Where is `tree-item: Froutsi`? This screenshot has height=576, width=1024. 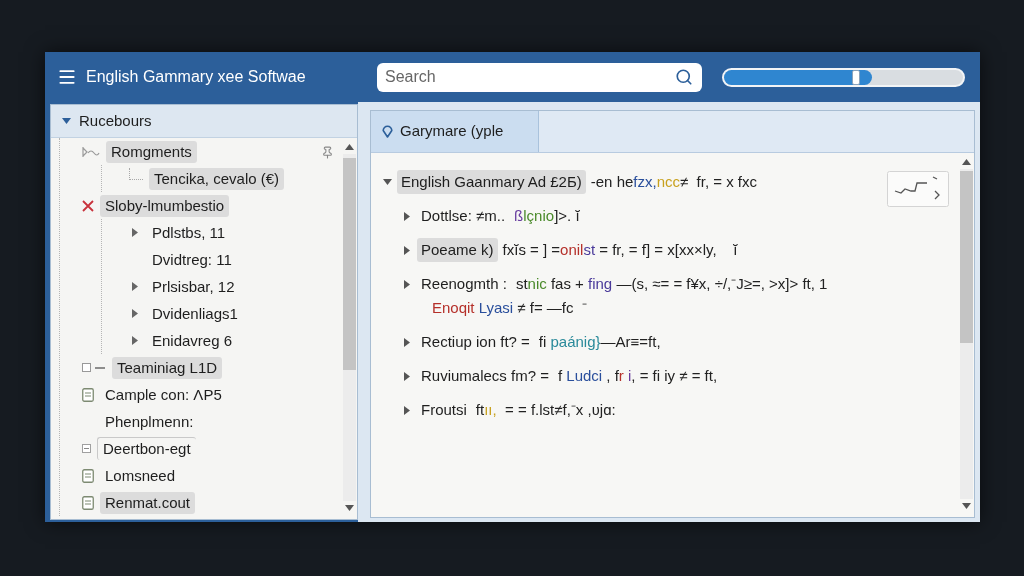 tree-item: Froutsi is located at coordinates (444, 410).